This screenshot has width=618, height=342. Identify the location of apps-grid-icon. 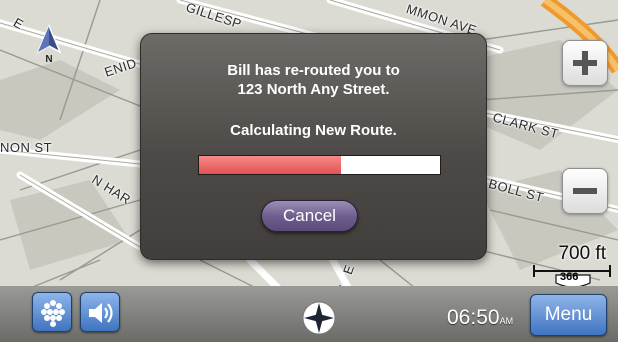
(53, 313).